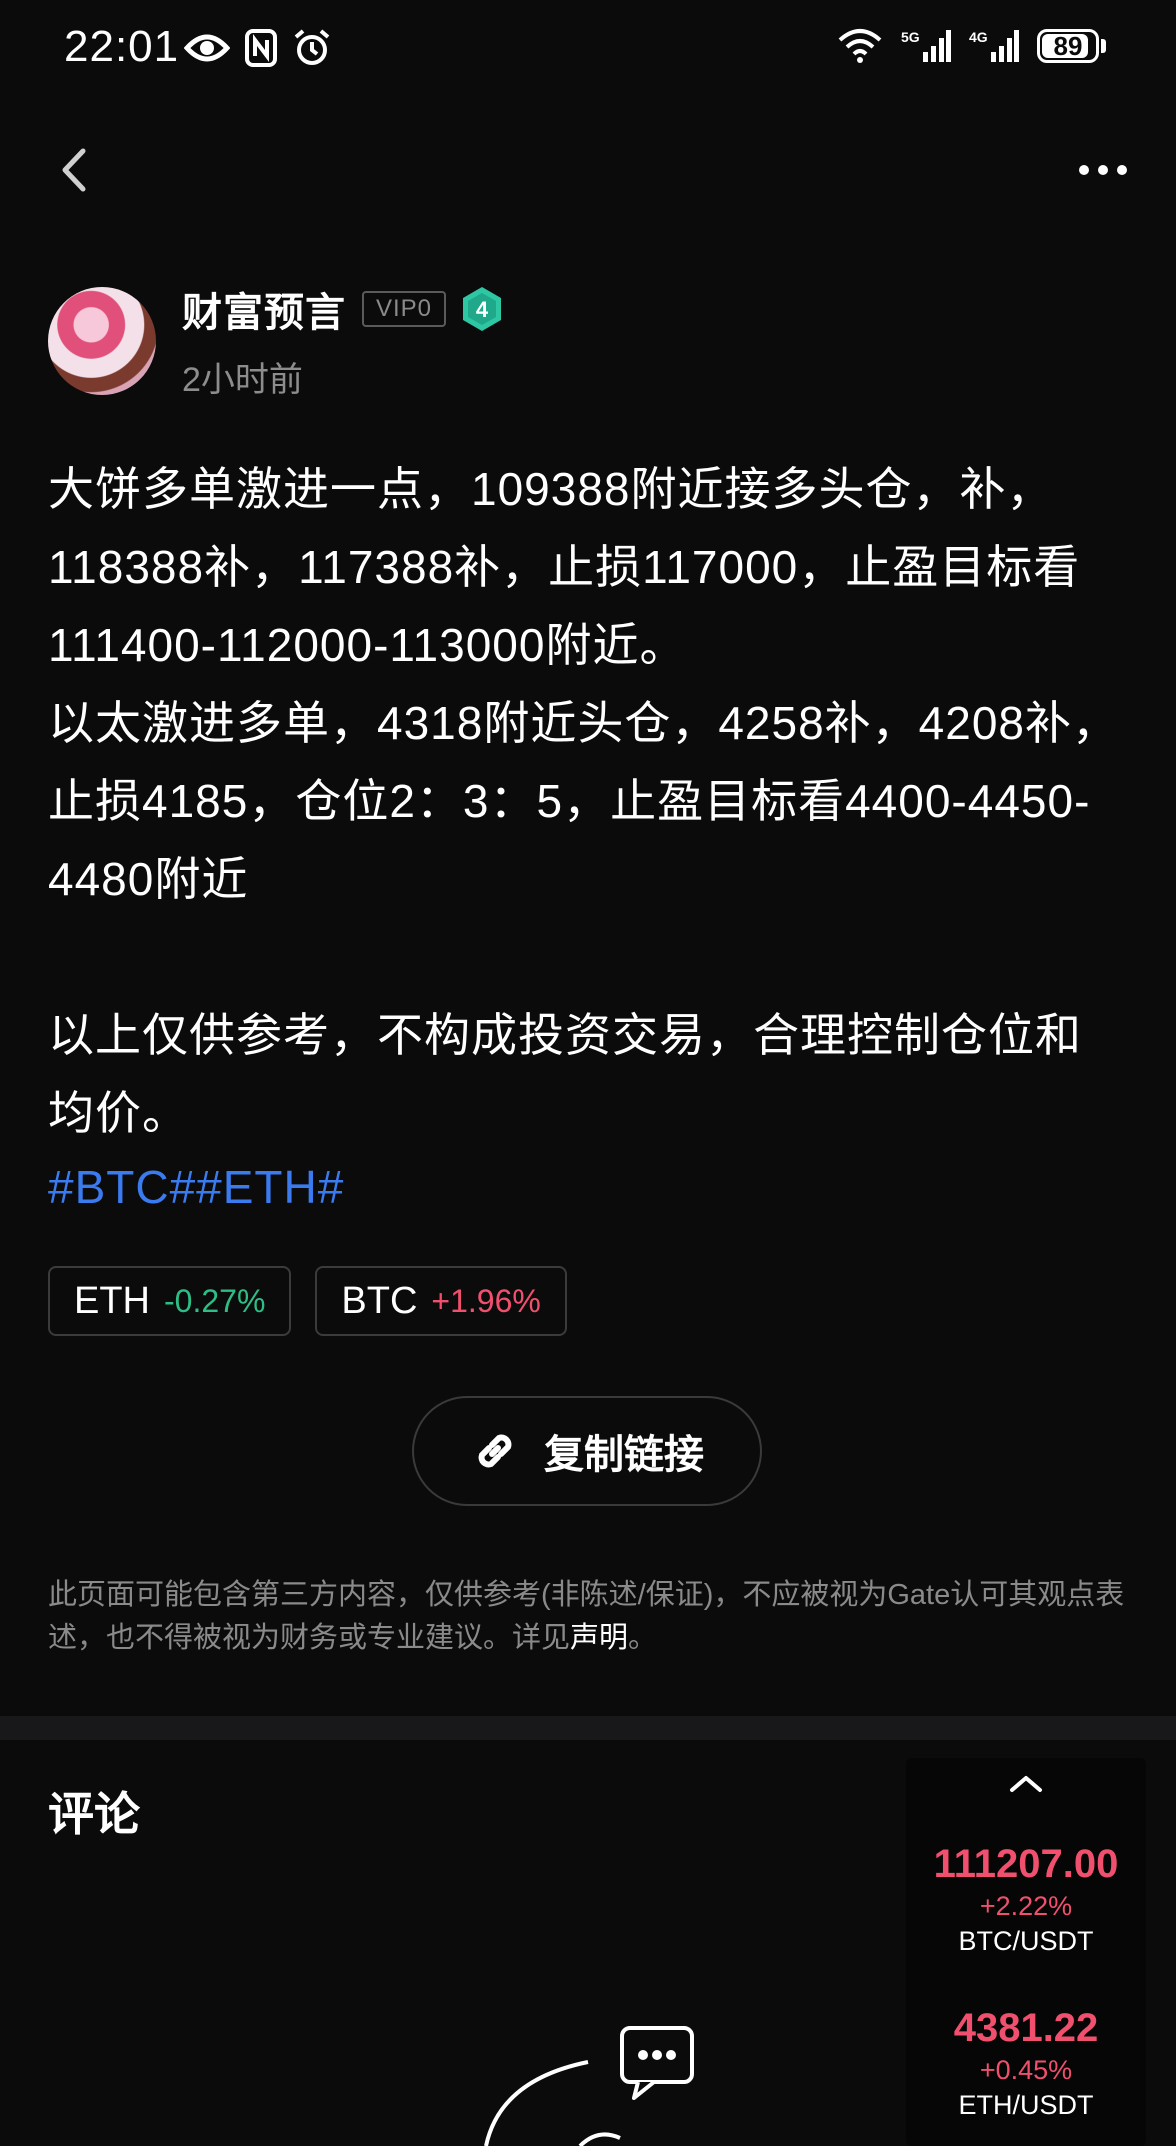 This screenshot has height=2146, width=1176. I want to click on coin-change: +1.96%, so click(486, 1300).